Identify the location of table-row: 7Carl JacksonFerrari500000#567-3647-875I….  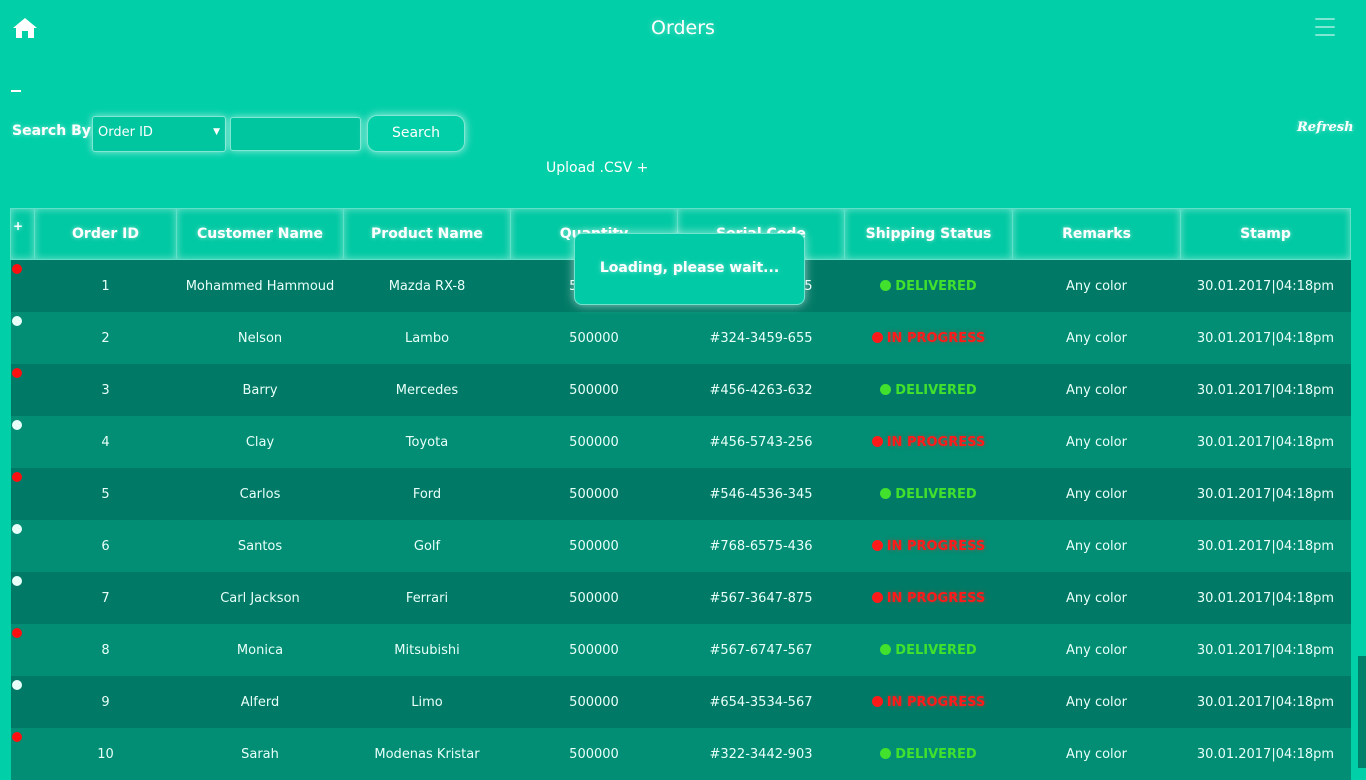
(681, 598).